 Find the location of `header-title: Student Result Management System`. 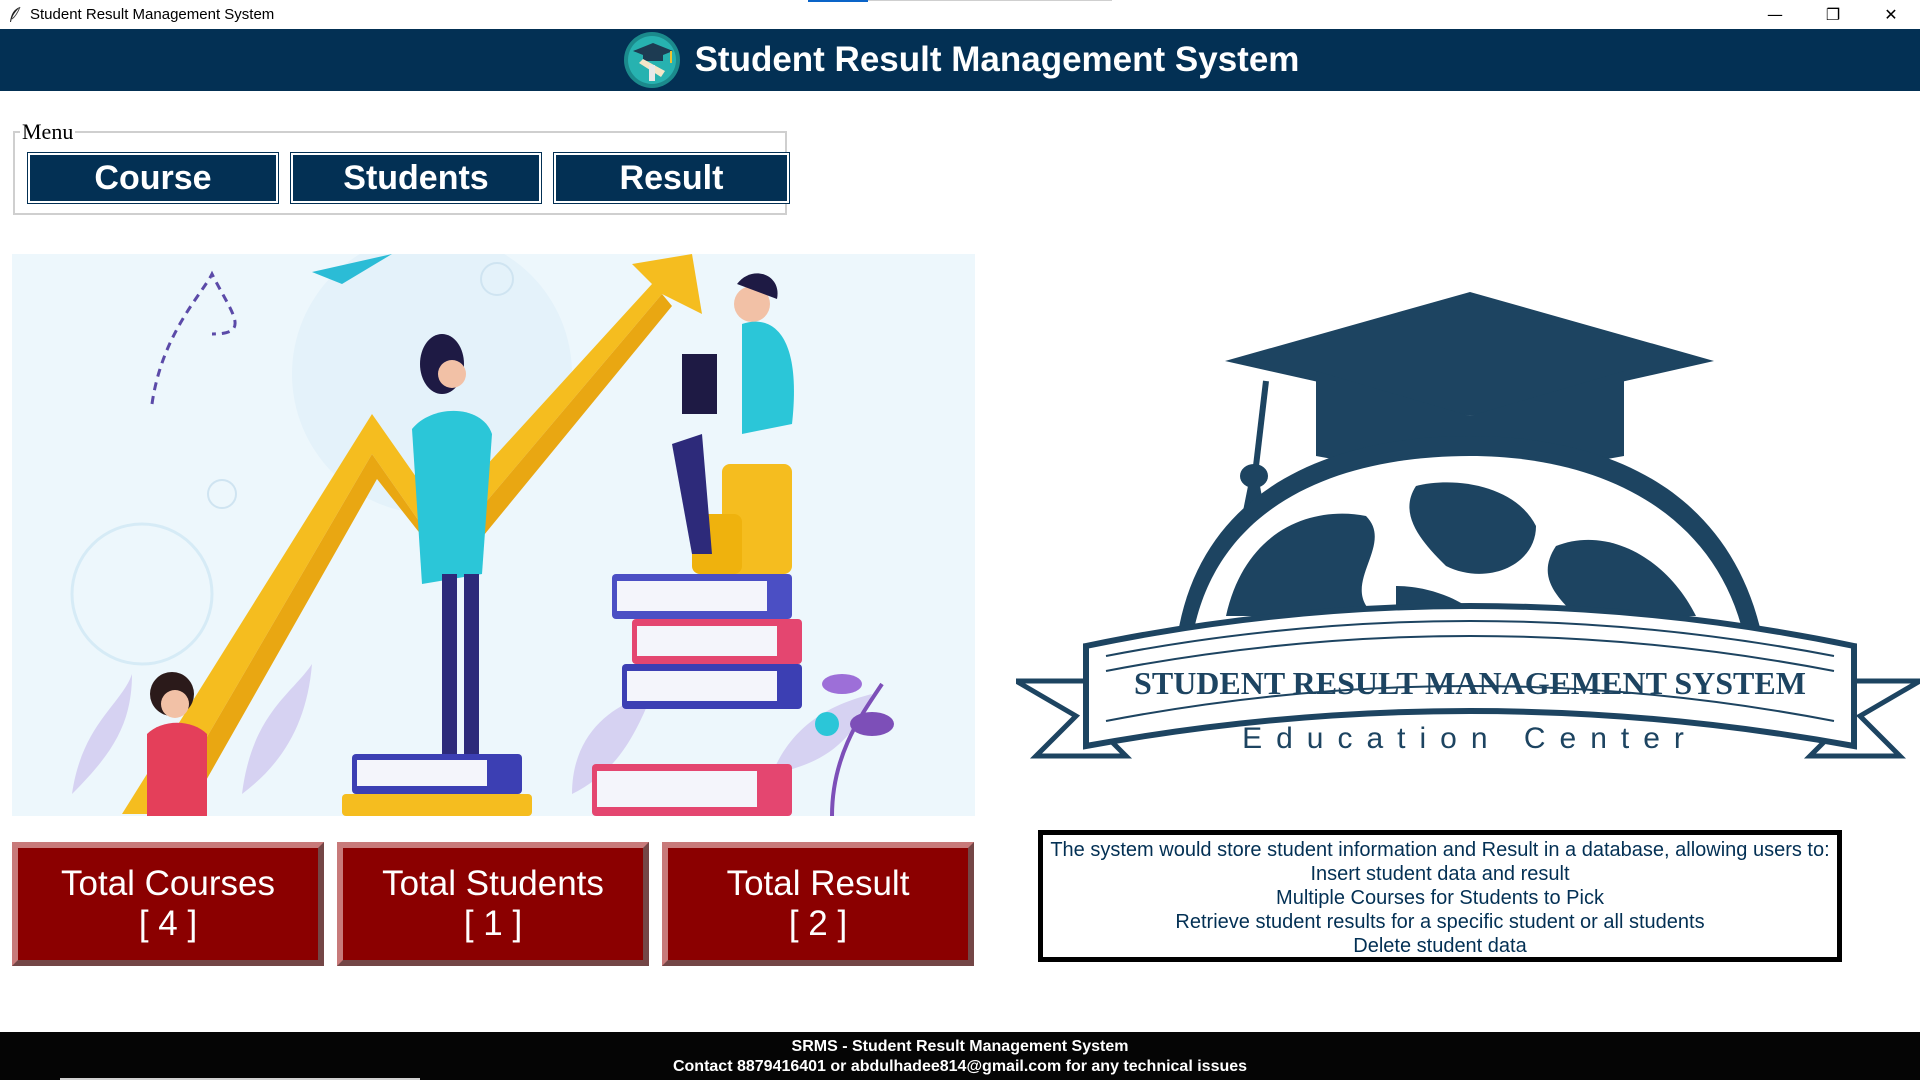

header-title: Student Result Management System is located at coordinates (997, 59).